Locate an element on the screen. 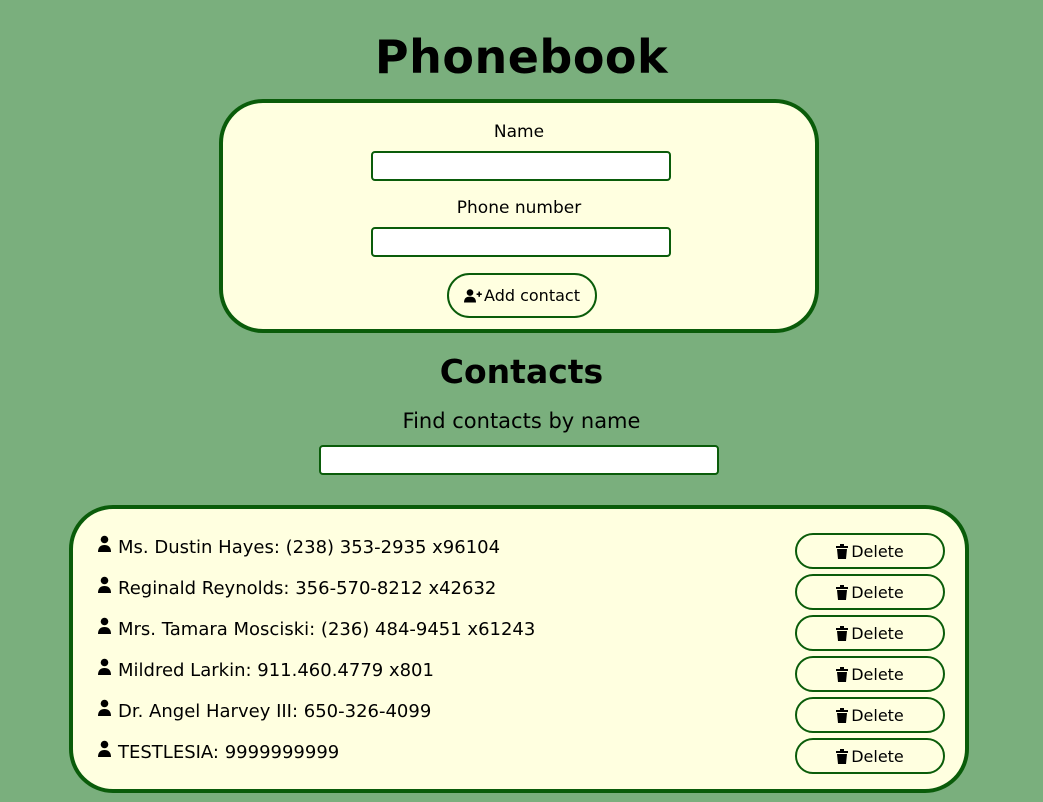  list-item: Mildred Larkin: 911.460.4779 x801 Delete is located at coordinates (519, 672).